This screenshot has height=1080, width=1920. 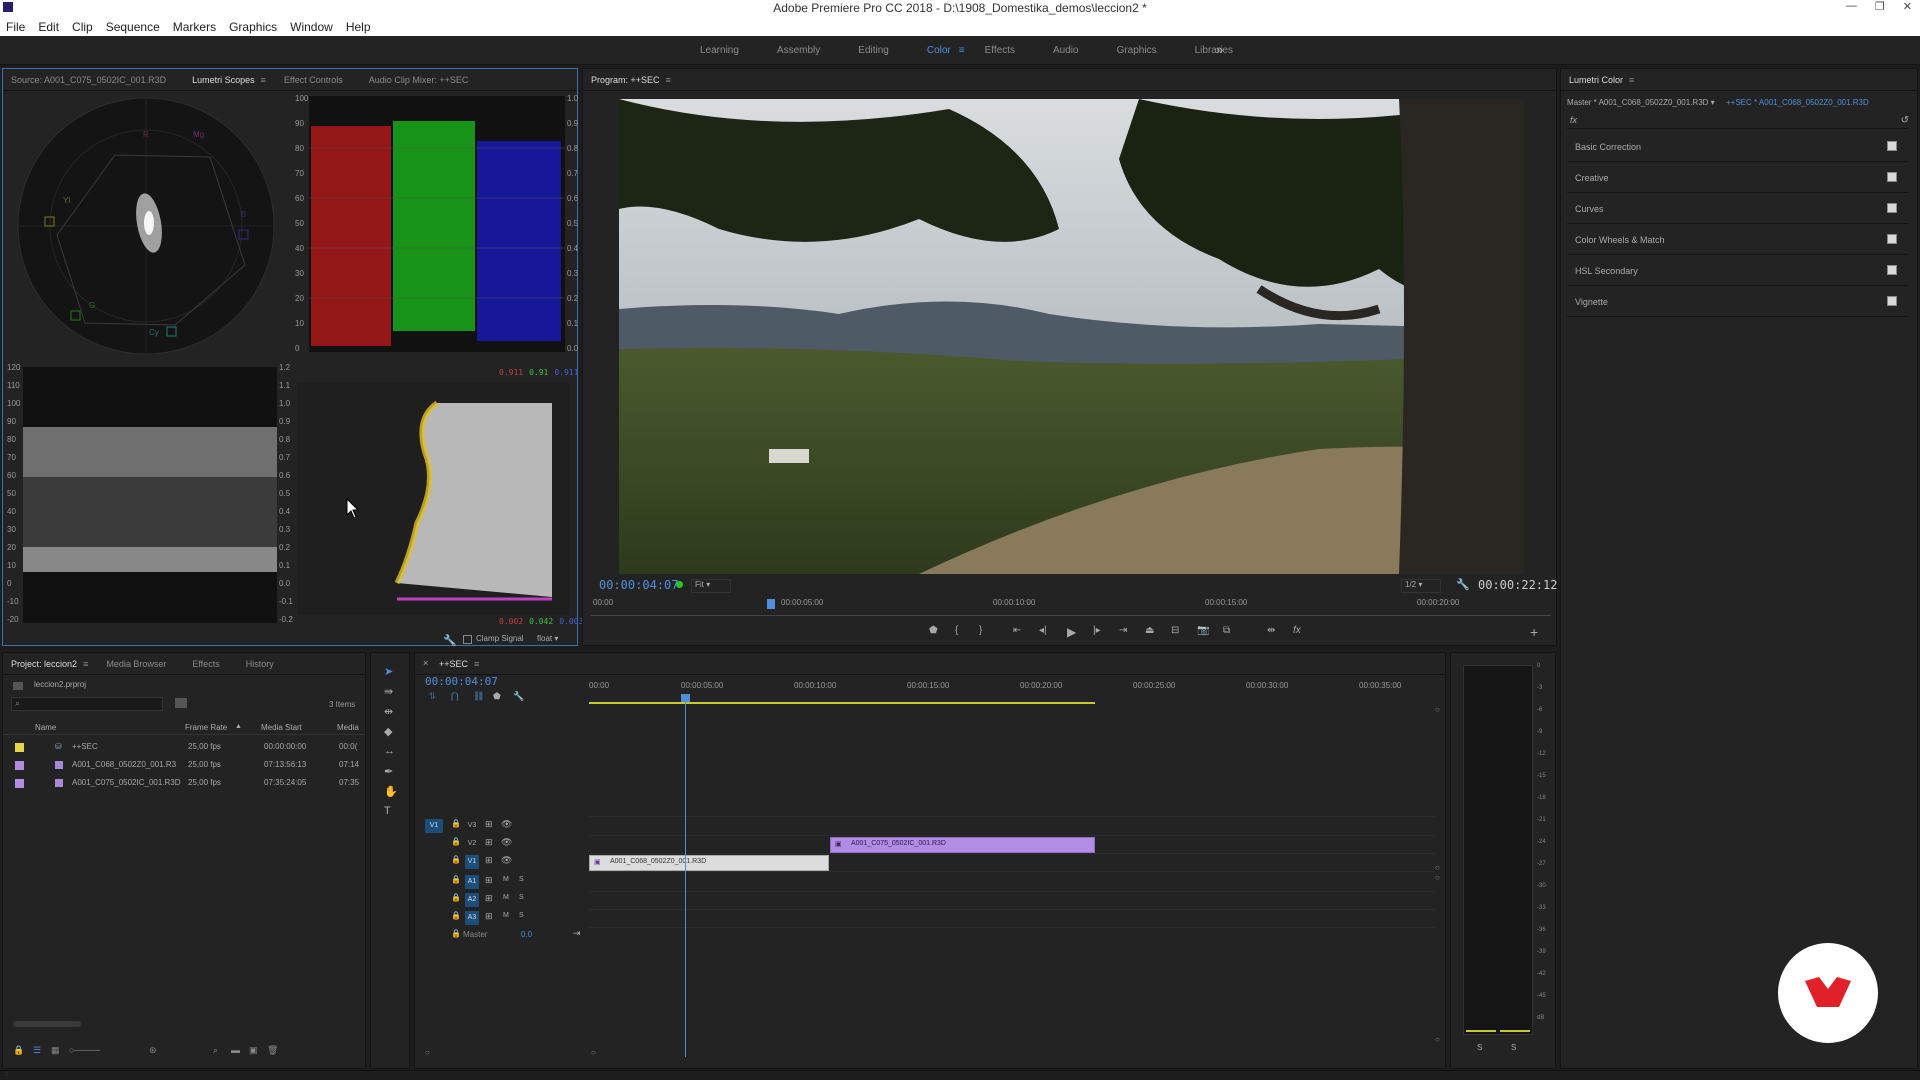 I want to click on mark-out-icon: }, so click(x=980, y=630).